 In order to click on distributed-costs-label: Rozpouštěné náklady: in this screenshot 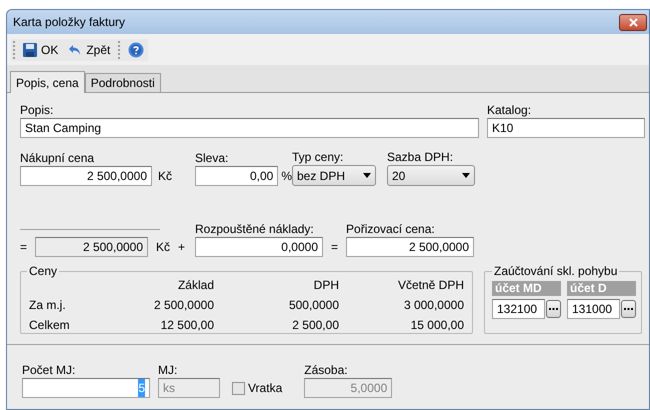, I will do `click(255, 229)`.